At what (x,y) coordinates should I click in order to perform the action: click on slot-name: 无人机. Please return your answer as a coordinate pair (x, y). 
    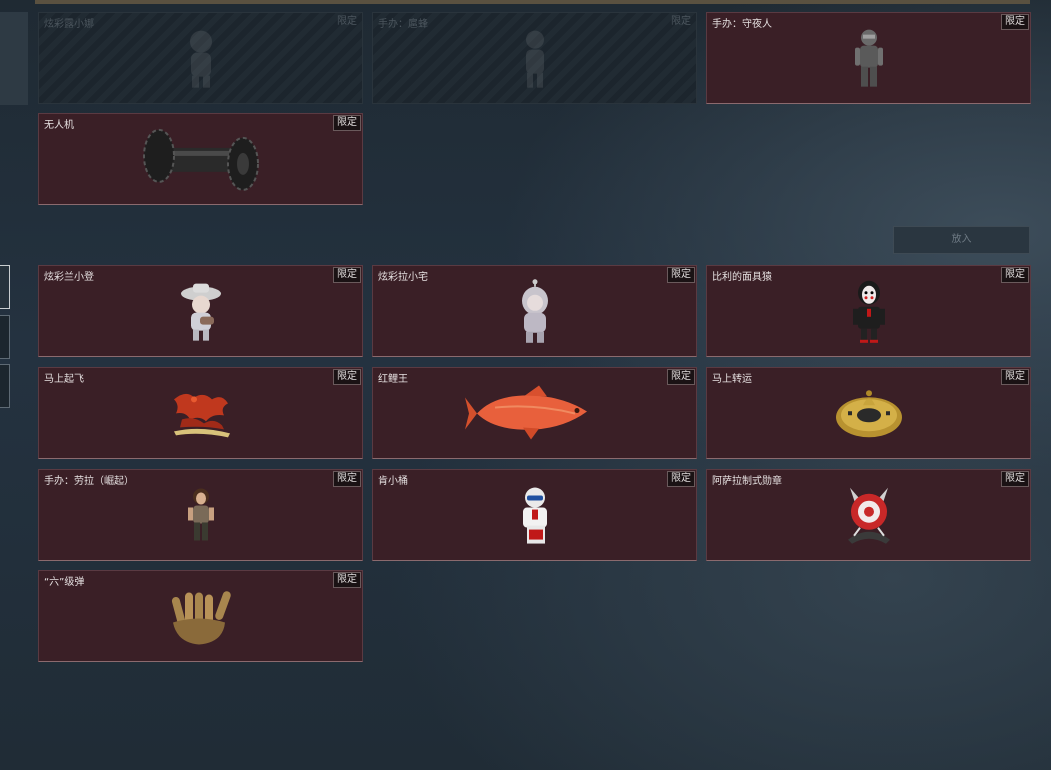
    Looking at the image, I should click on (59, 125).